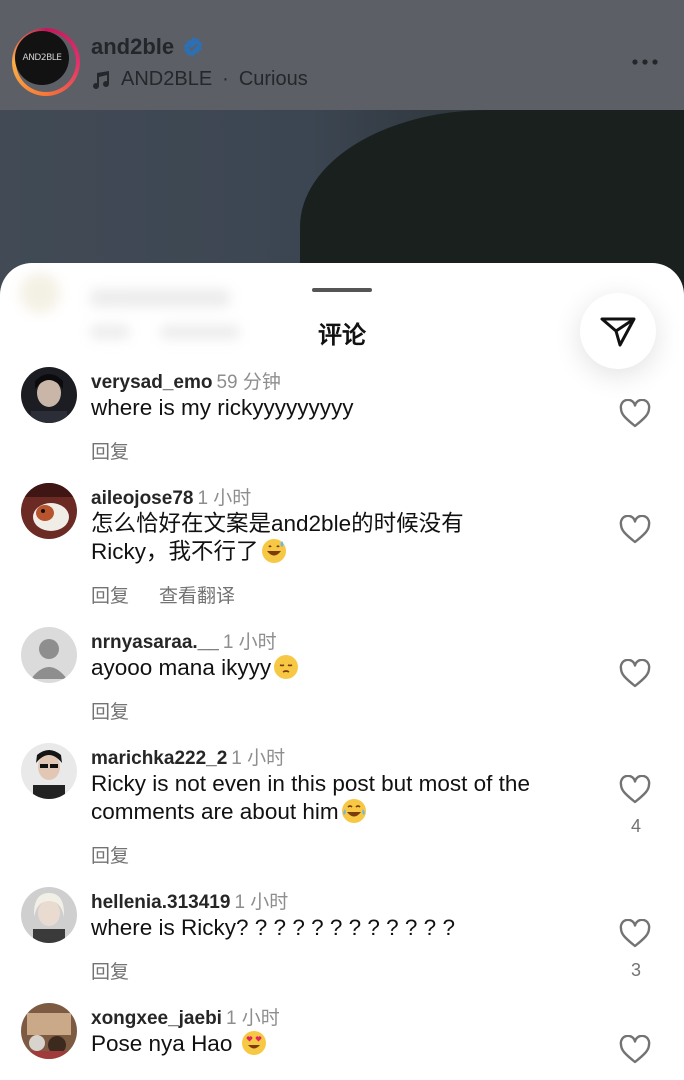  I want to click on brand-logo: AND2BLE, so click(42, 58).